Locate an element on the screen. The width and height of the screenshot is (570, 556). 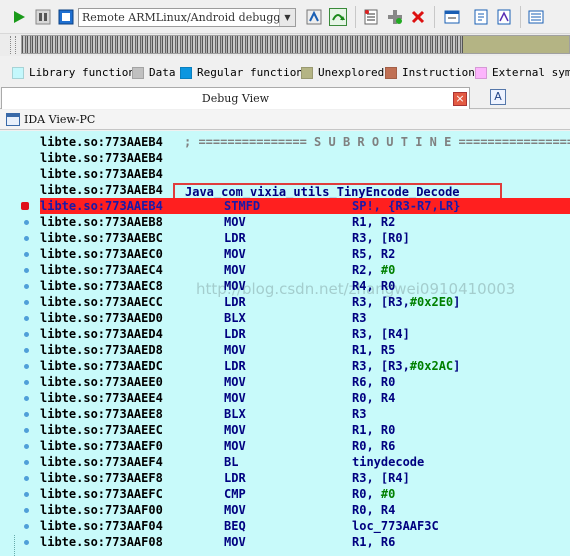
instruction-address: libte.so:773AAEC8 is located at coordinates (101, 286).